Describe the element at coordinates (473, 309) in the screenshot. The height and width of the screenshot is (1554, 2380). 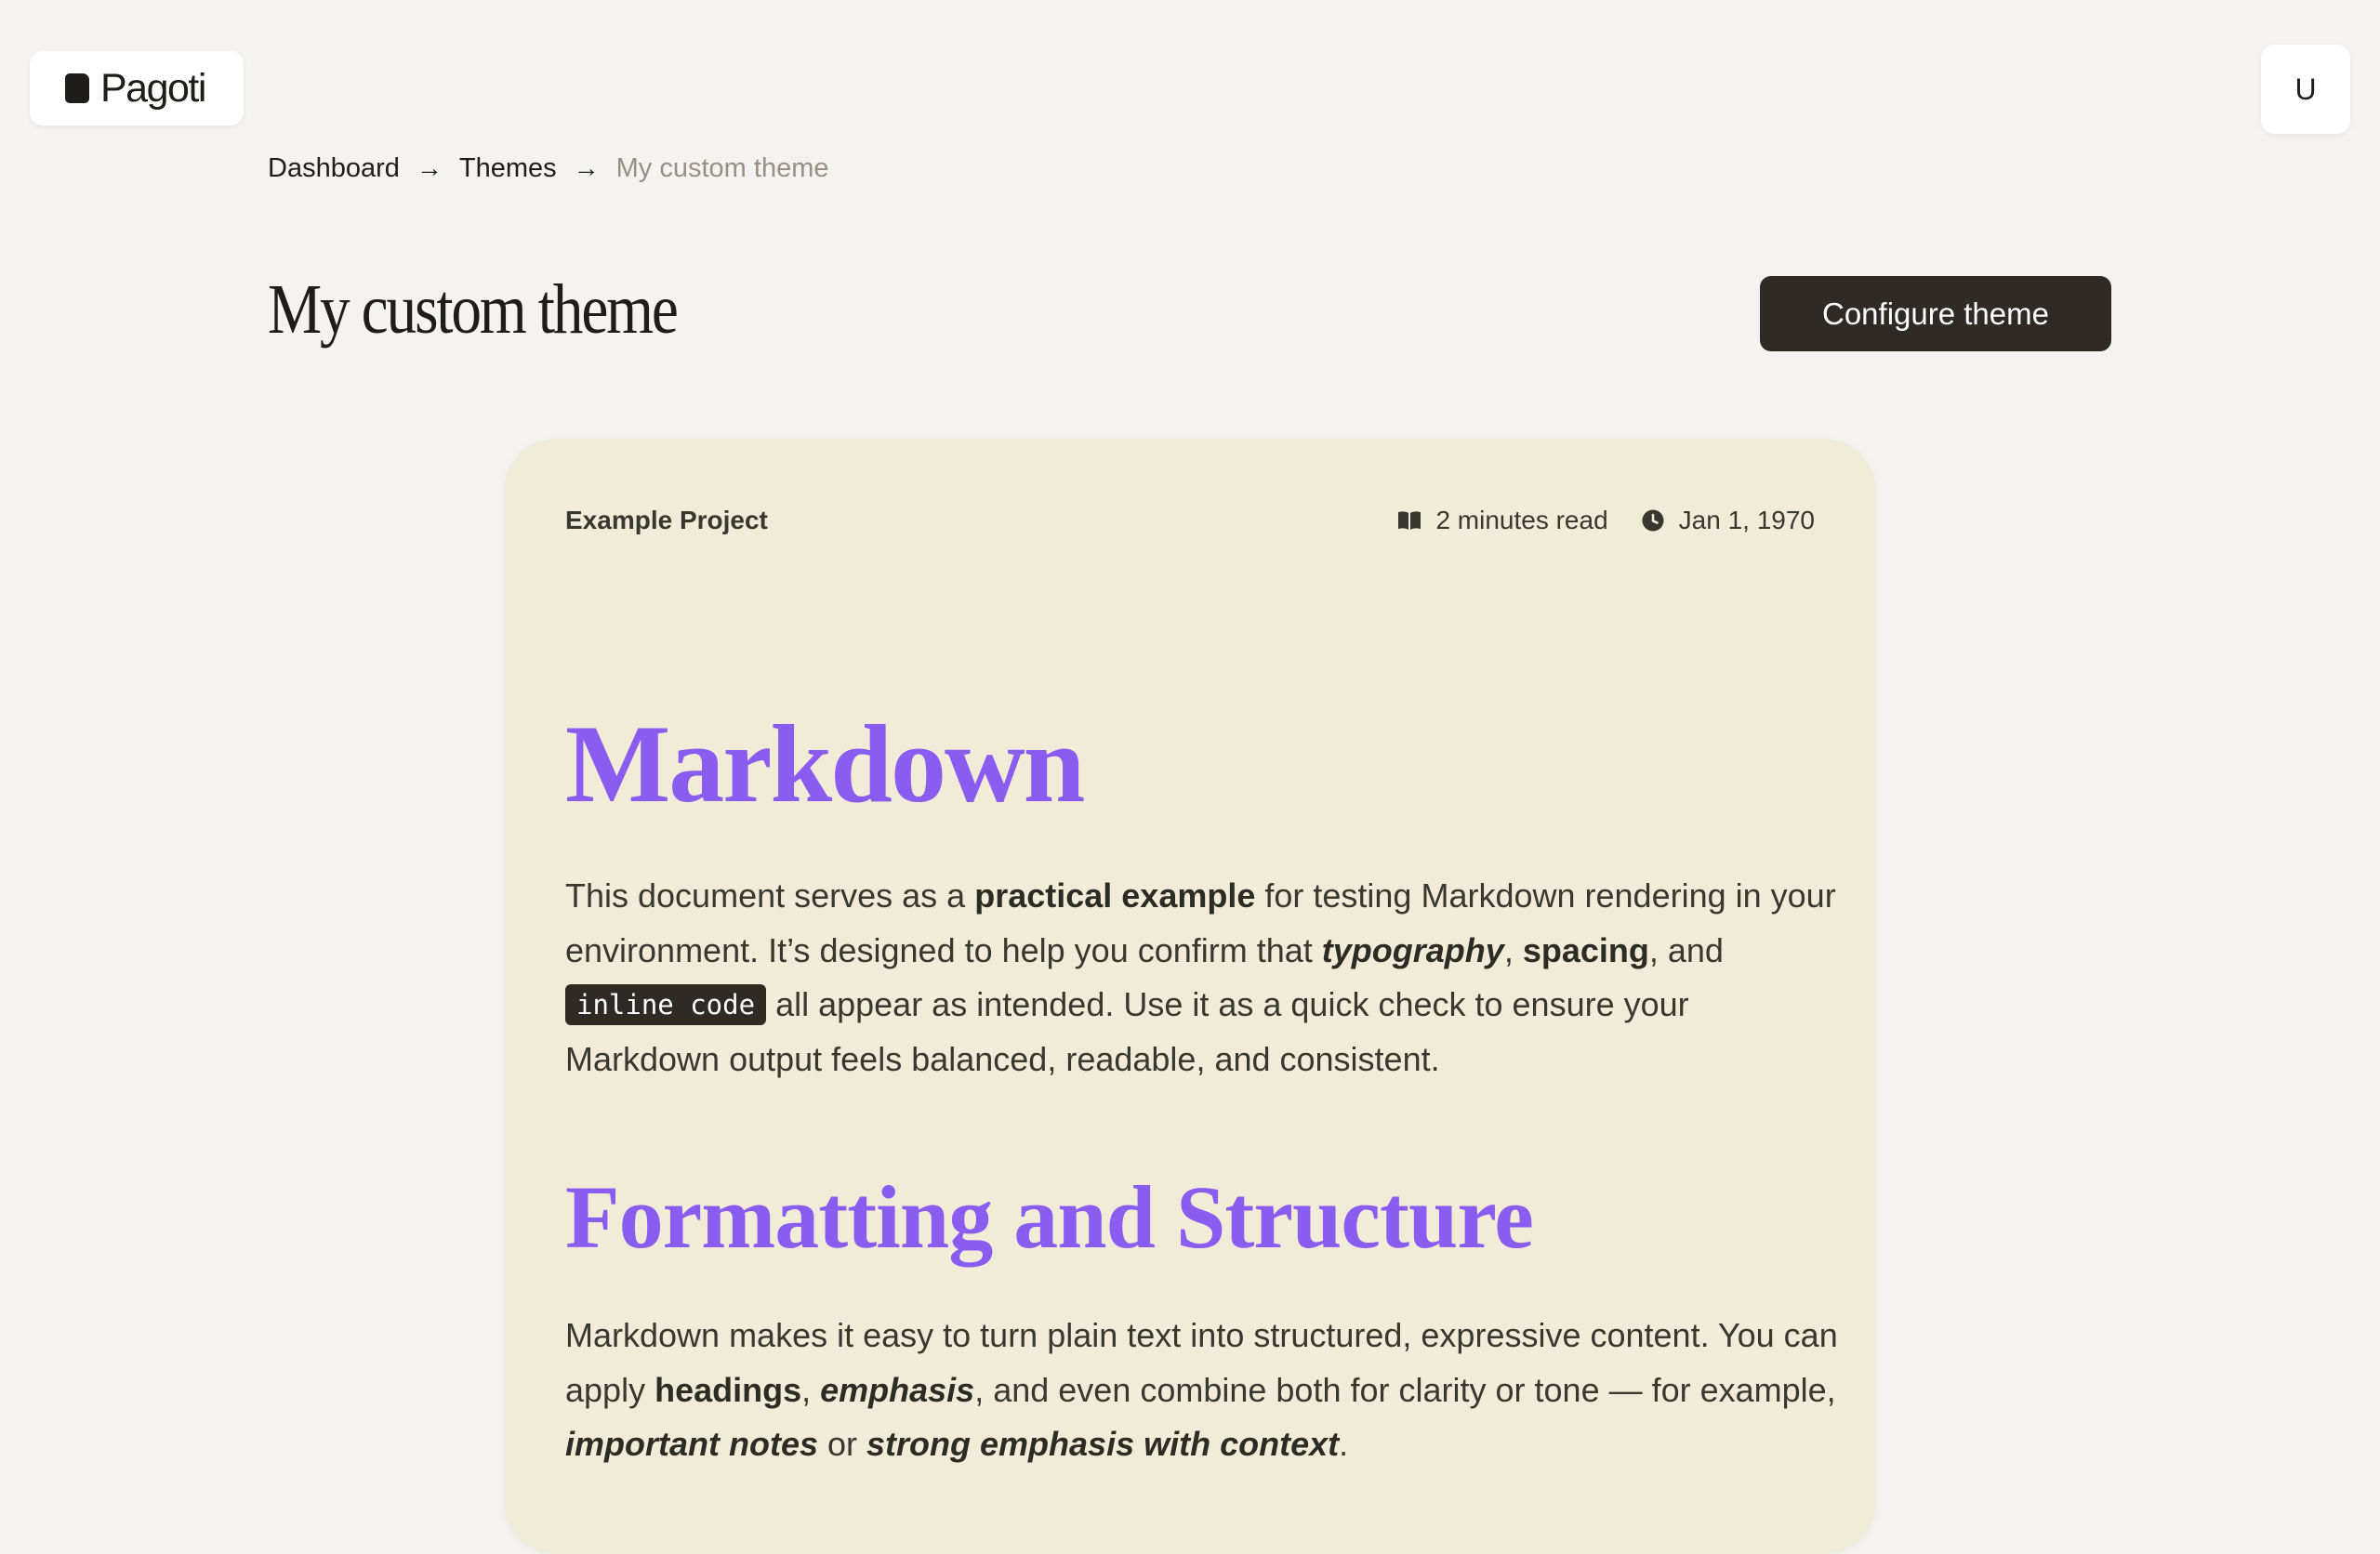
I see `page-title: My custom theme` at that location.